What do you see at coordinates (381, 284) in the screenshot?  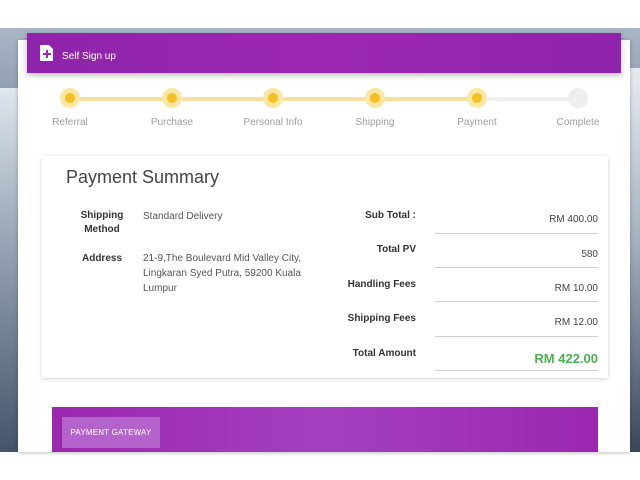 I see `handling-fees-label: Handling Fees` at bounding box center [381, 284].